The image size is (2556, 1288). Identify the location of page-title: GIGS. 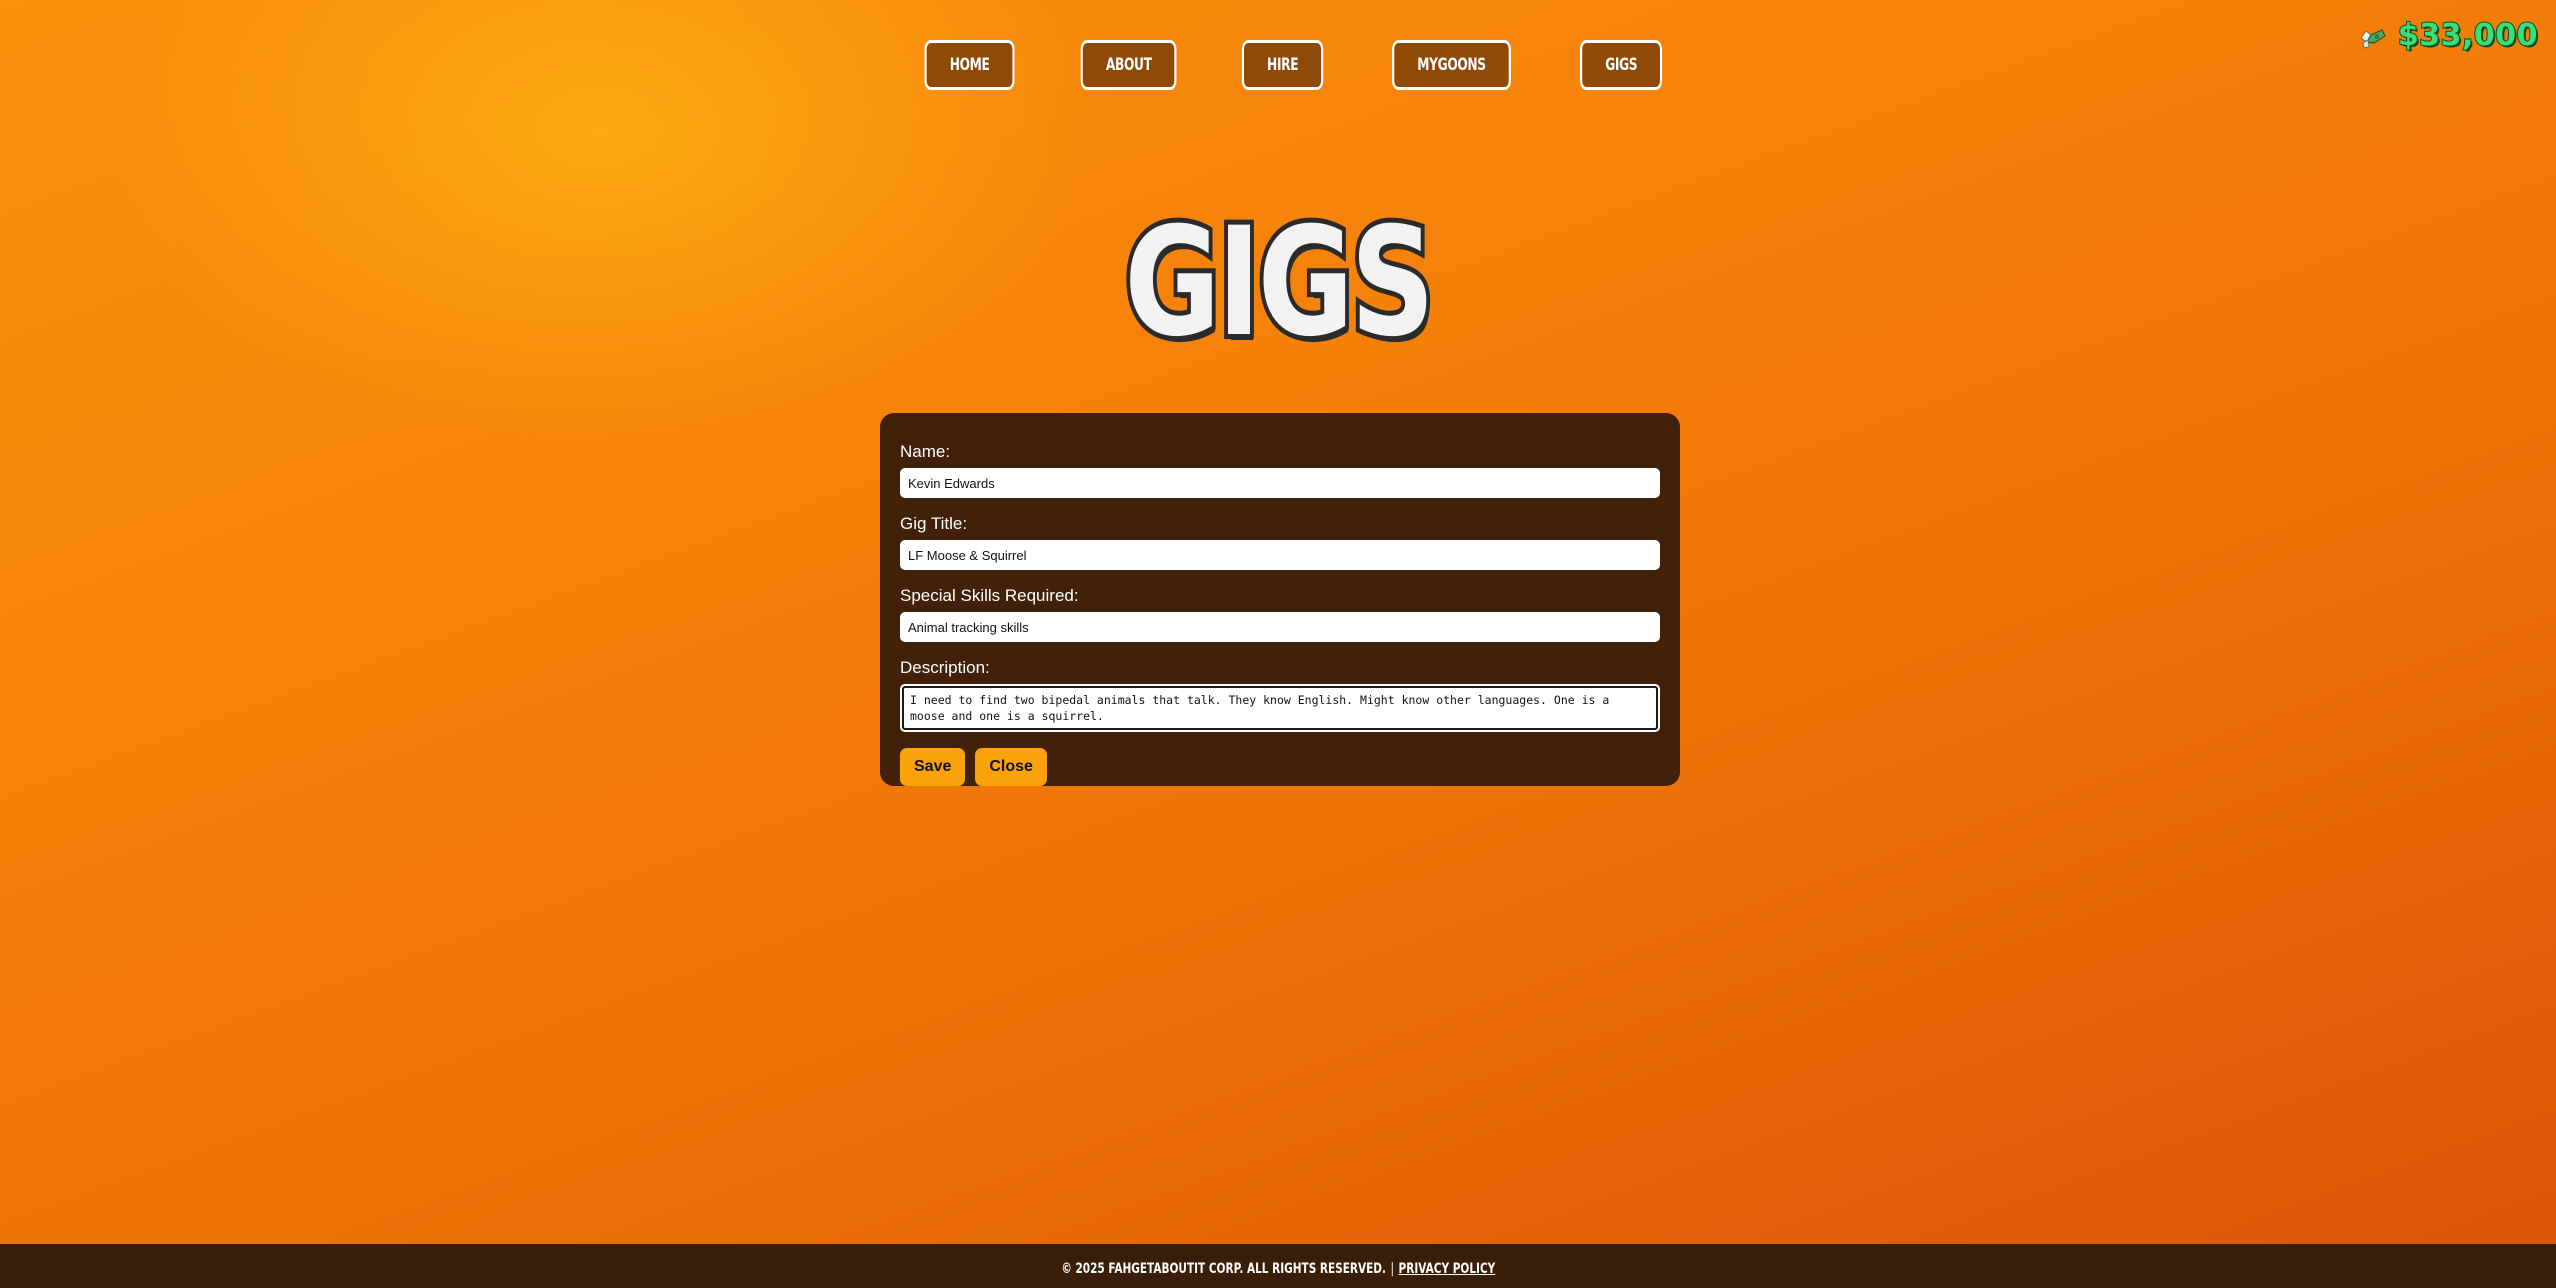
(1278, 283).